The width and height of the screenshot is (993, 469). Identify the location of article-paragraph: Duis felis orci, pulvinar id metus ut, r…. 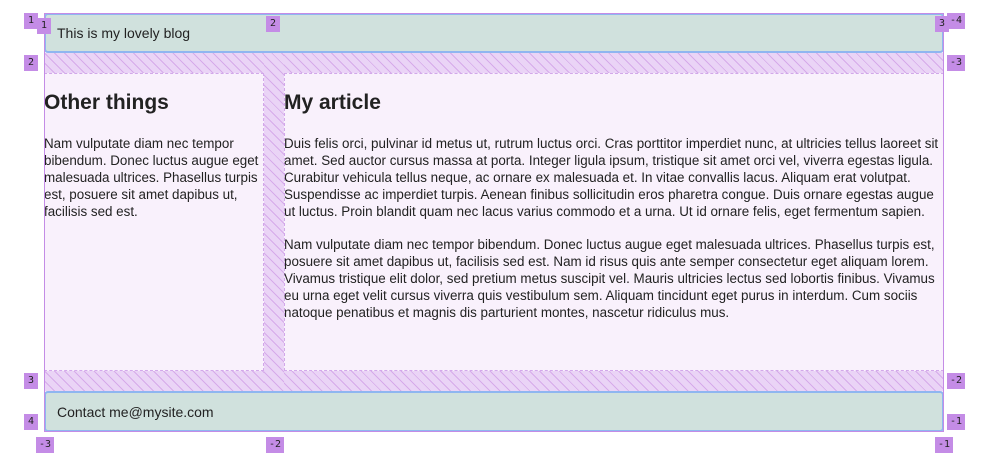
(611, 177).